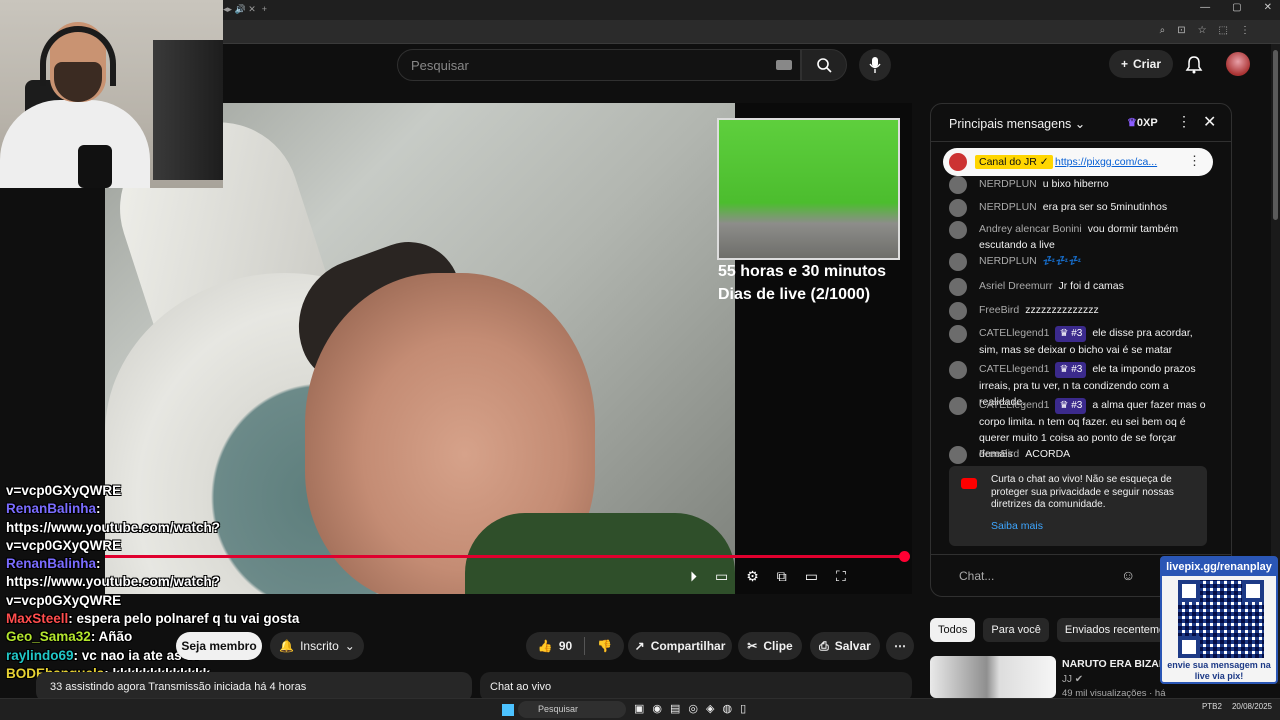  What do you see at coordinates (1067, 679) in the screenshot?
I see `recommended-channel-name: JJ` at bounding box center [1067, 679].